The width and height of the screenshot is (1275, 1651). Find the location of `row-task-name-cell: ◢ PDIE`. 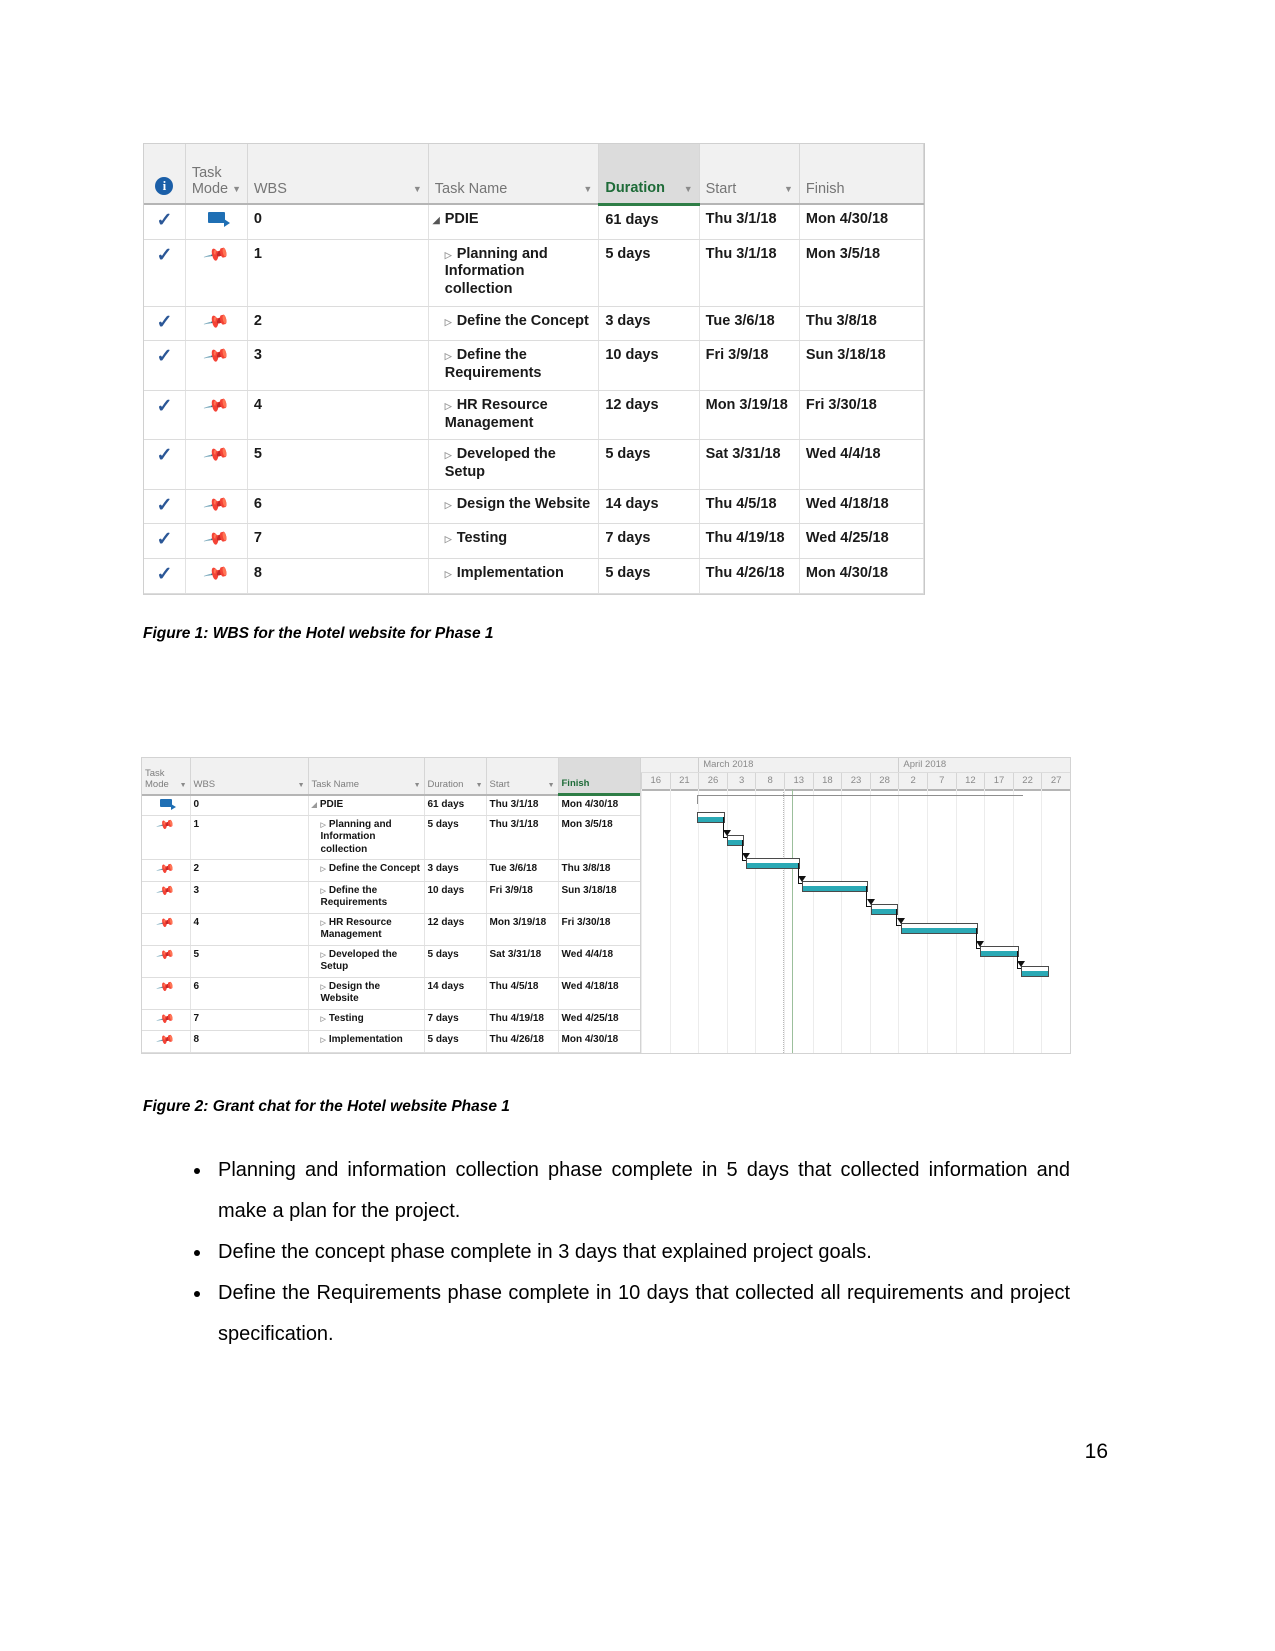

row-task-name-cell: ◢ PDIE is located at coordinates (514, 222).